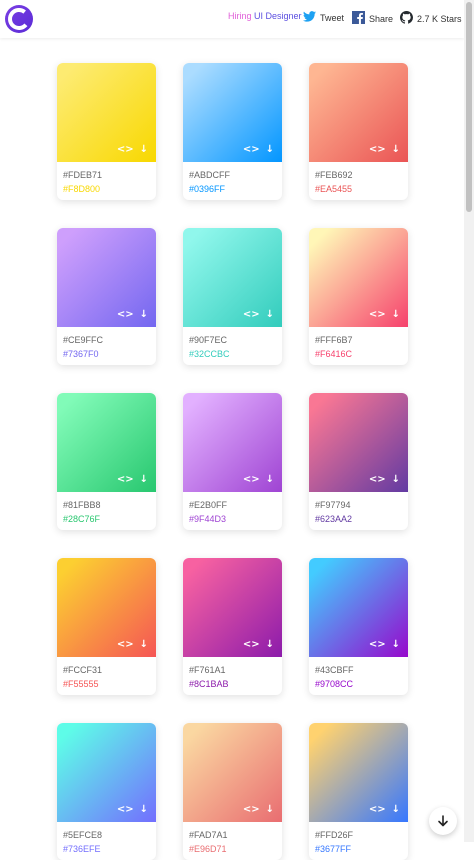 Image resolution: width=474 pixels, height=860 pixels. What do you see at coordinates (232, 131) in the screenshot?
I see `gradient-card: <> ↓ #ABDCFF #0396FF` at bounding box center [232, 131].